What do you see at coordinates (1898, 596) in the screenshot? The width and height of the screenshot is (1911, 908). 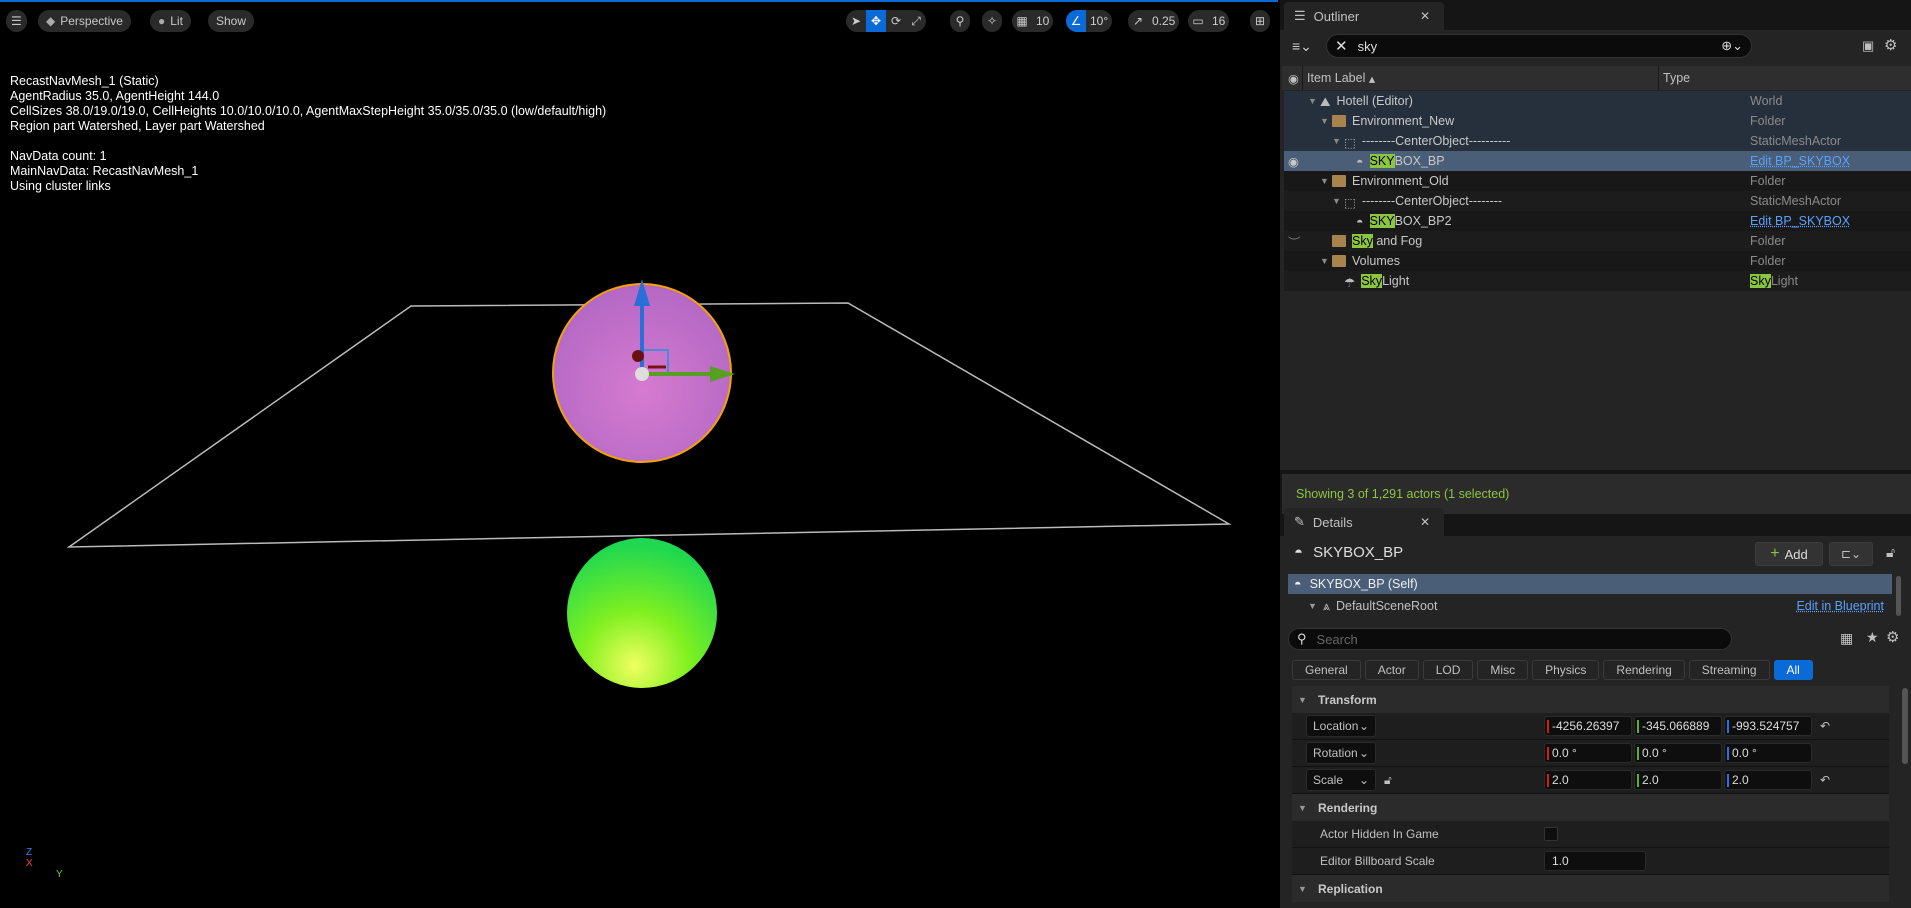 I see `component-scrollbar` at bounding box center [1898, 596].